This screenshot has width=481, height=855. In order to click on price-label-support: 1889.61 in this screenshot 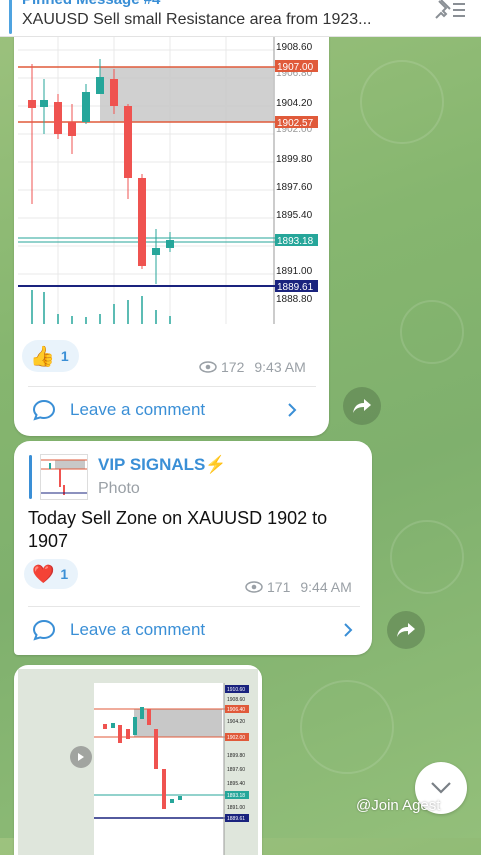, I will do `click(295, 287)`.